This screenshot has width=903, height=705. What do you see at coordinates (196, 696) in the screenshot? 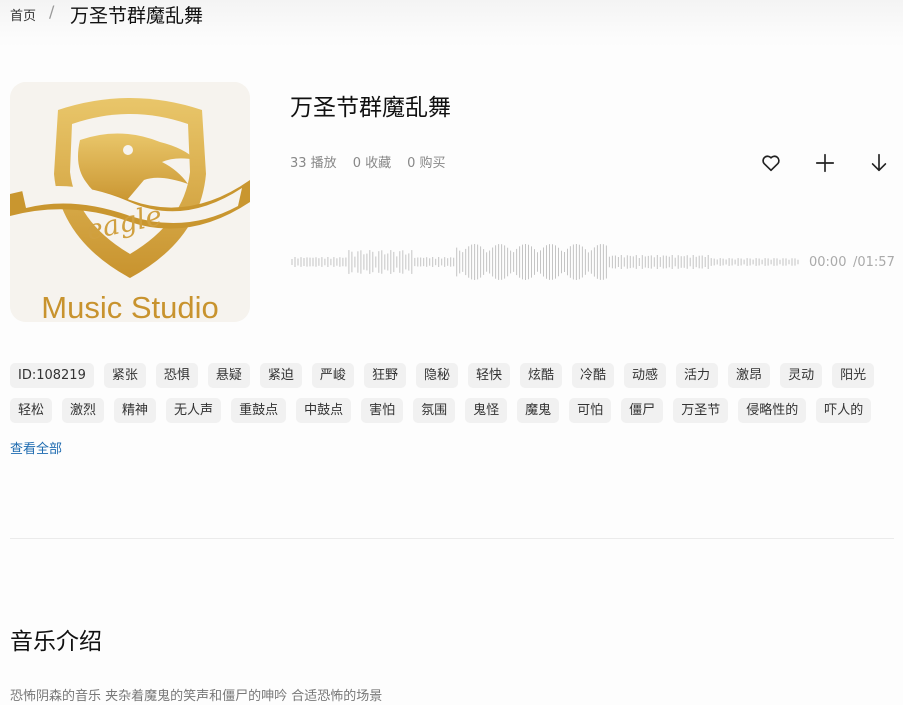
I see `intro-text: 恐怖阴森的音乐 夹杂着魔鬼的笑声和僵尸的呻吟 合适恐怖的场景` at bounding box center [196, 696].